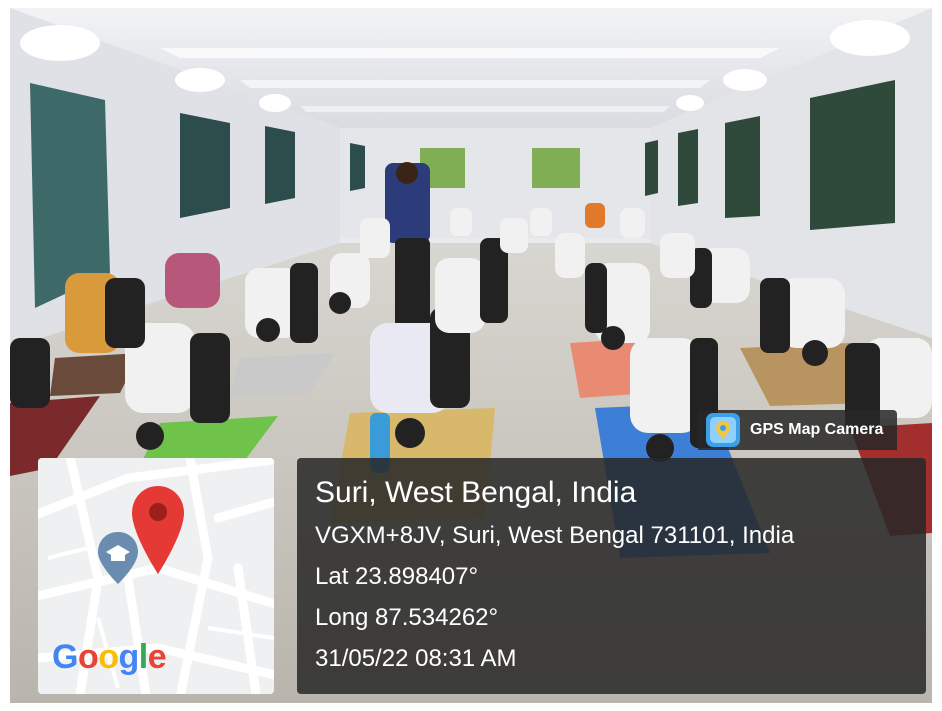  What do you see at coordinates (407, 617) in the screenshot?
I see `longitude-text: Long 87.534262°` at bounding box center [407, 617].